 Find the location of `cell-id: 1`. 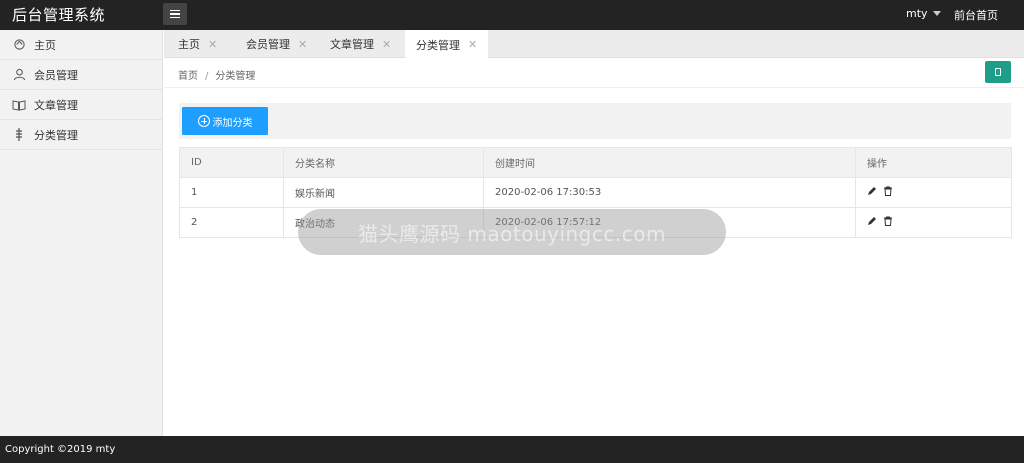

cell-id: 1 is located at coordinates (231, 192).